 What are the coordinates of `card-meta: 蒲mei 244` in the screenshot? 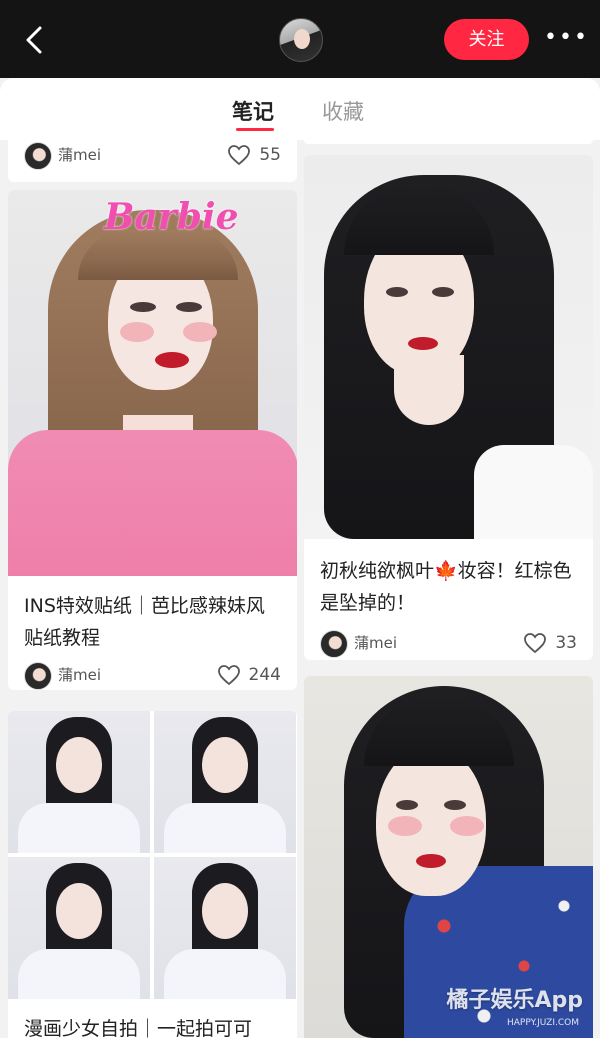 It's located at (152, 676).